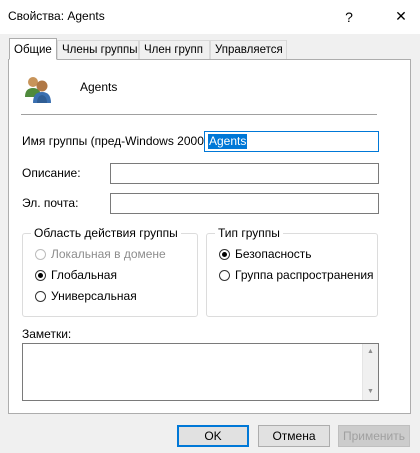 The height and width of the screenshot is (453, 420). What do you see at coordinates (98, 49) in the screenshot?
I see `tab-members: Члены группы` at bounding box center [98, 49].